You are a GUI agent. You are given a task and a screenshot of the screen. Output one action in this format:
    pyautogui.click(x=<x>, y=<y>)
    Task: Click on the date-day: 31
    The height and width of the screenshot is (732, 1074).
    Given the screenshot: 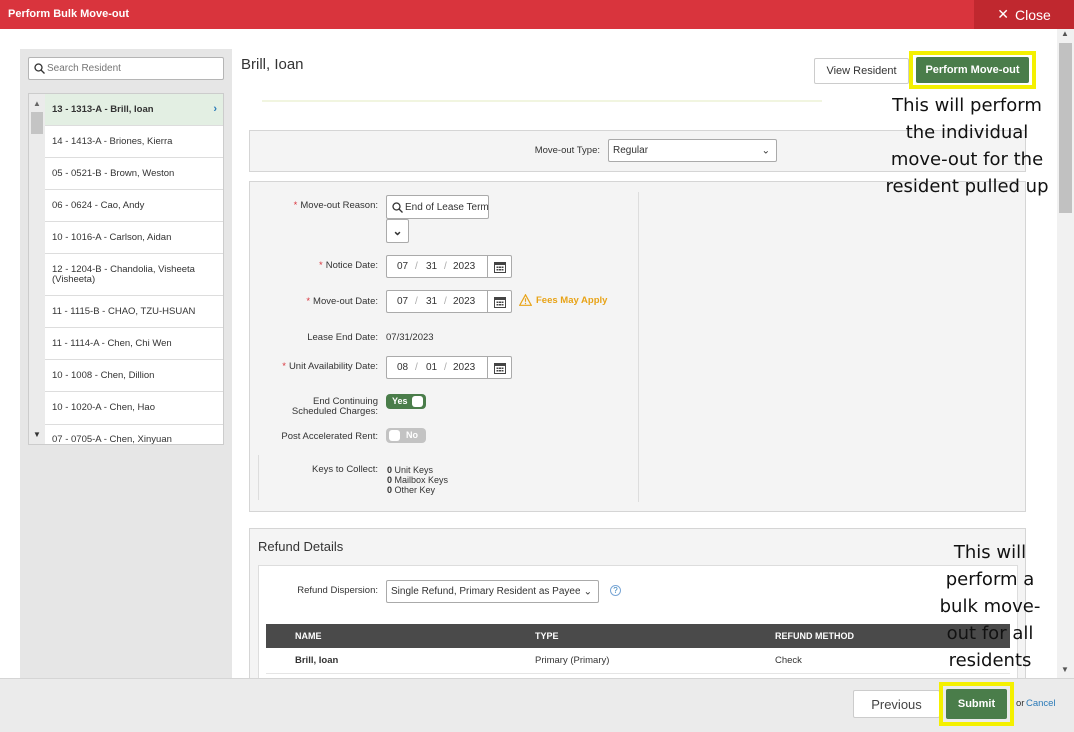 What is the action you would take?
    pyautogui.click(x=432, y=266)
    